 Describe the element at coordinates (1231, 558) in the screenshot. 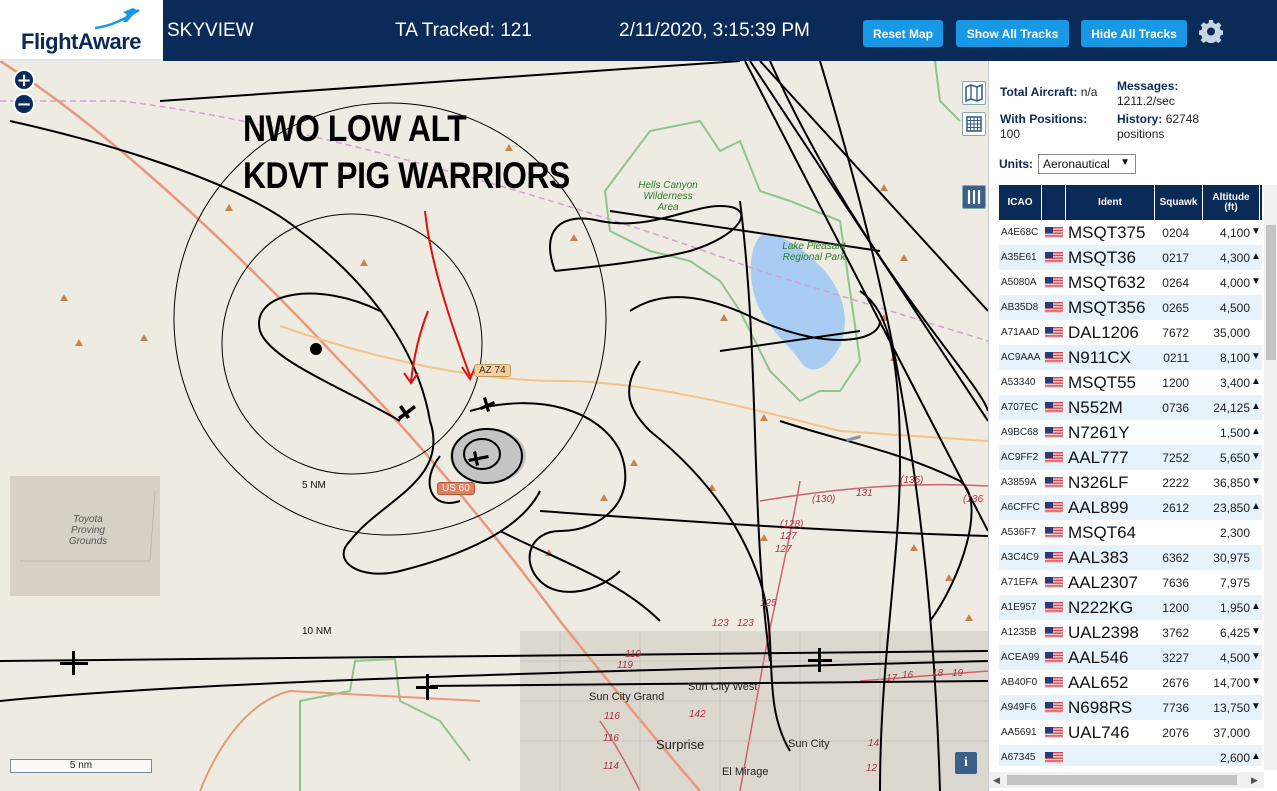

I see `altitude-cell: 30,975` at that location.